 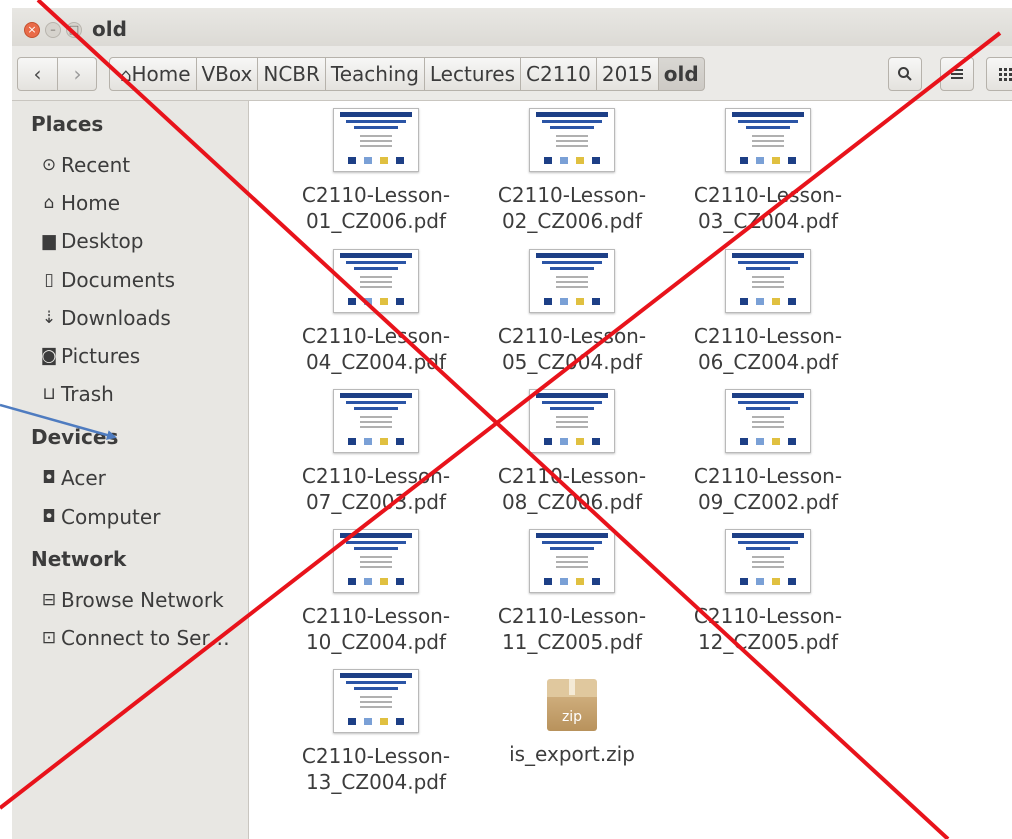 I want to click on file-name: C2110-Lesson- 06_CZ004.pdf, so click(x=768, y=349).